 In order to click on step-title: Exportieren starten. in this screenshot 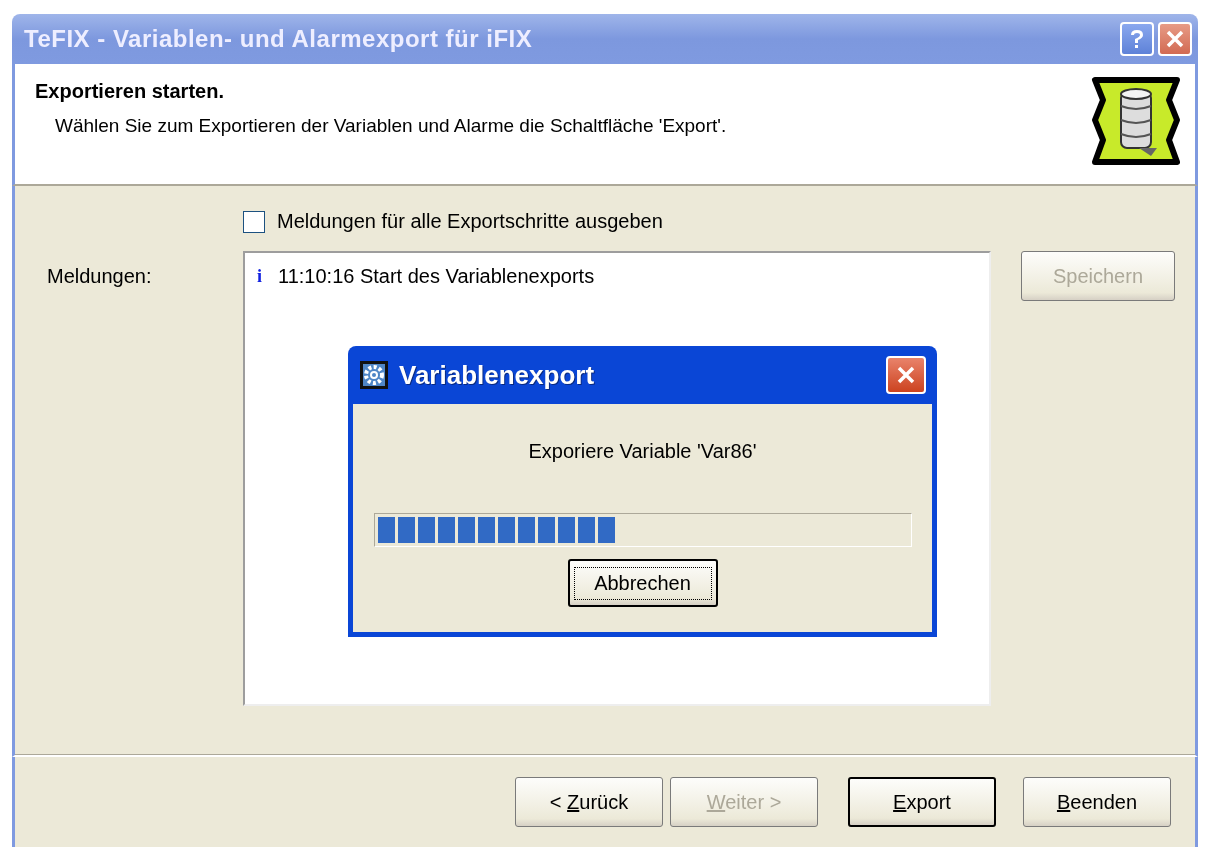, I will do `click(130, 91)`.